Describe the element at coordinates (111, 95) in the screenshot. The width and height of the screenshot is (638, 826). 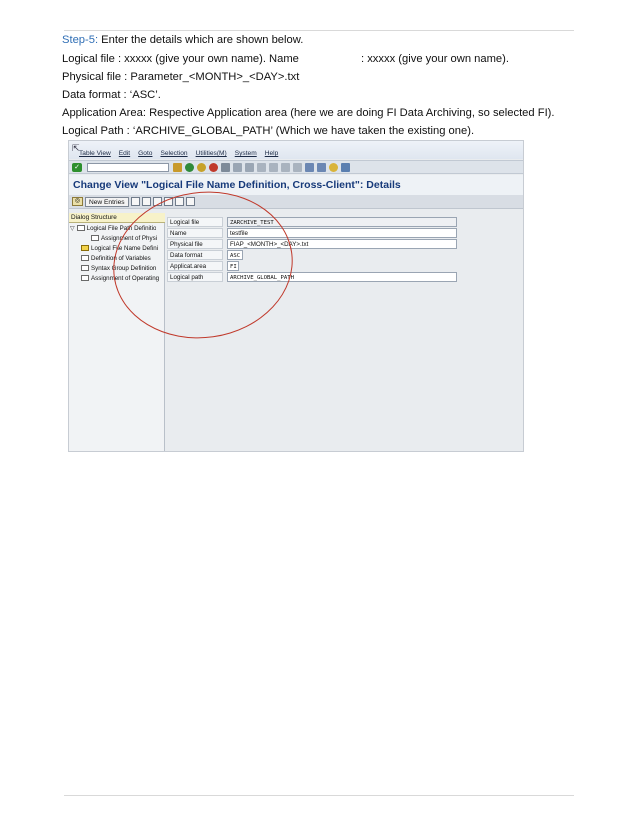
I see `data-format-line: Data format : ‘ASC’.` at that location.